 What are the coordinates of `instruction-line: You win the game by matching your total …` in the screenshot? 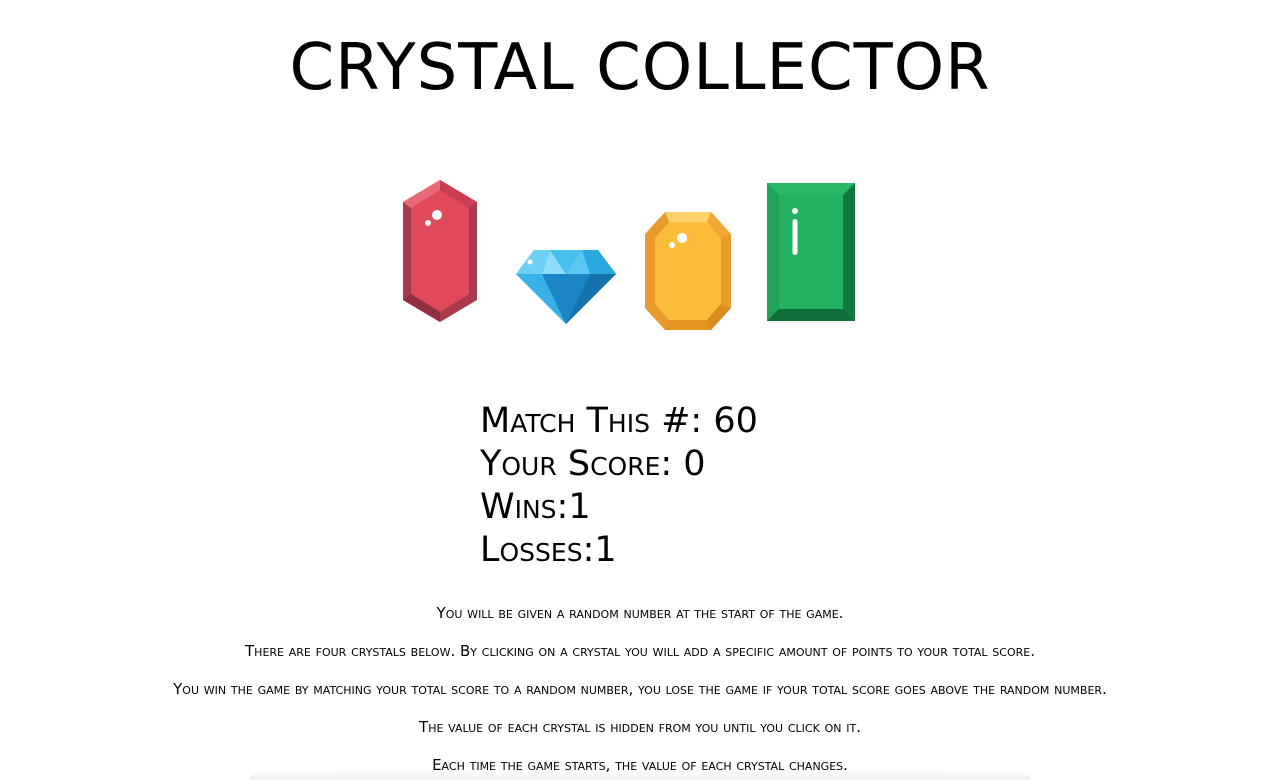 It's located at (640, 689).